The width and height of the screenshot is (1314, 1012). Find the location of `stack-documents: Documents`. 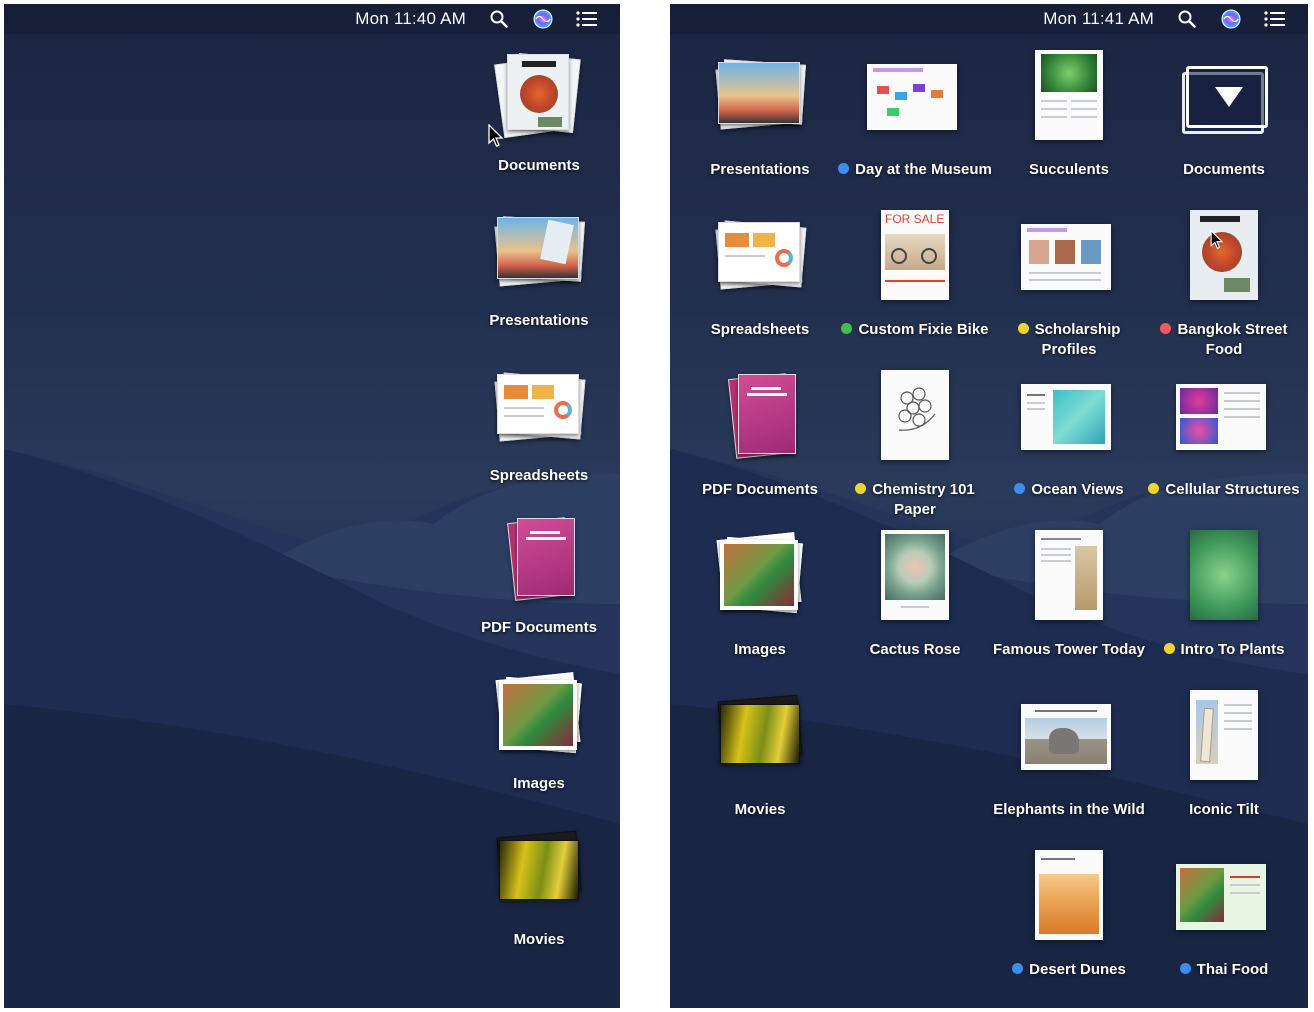

stack-documents: Documents is located at coordinates (539, 114).